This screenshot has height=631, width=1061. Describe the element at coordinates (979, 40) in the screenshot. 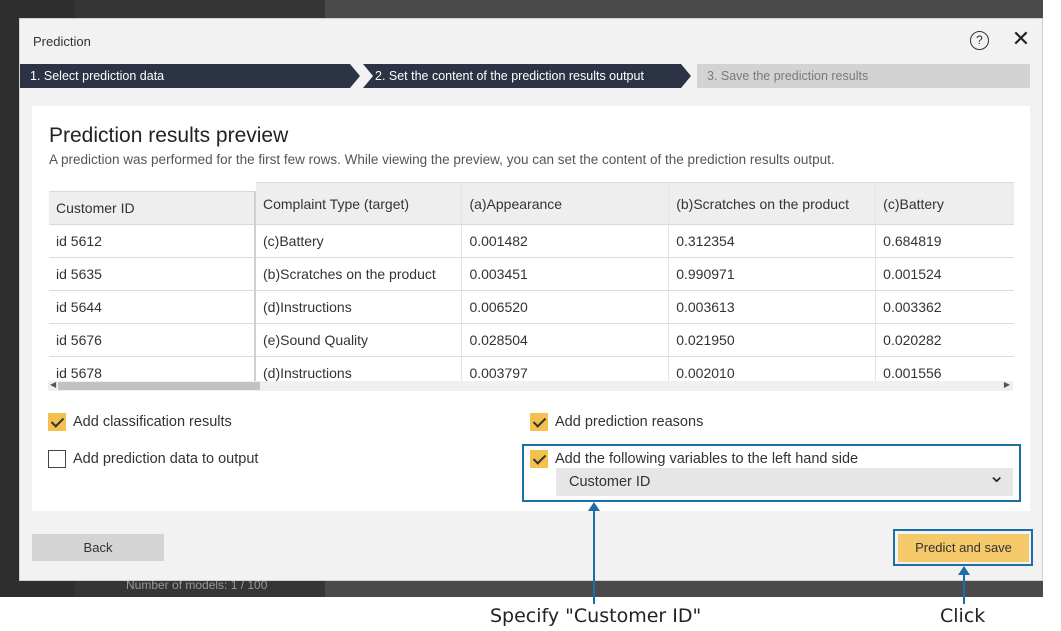

I see `help-icon: ?` at that location.